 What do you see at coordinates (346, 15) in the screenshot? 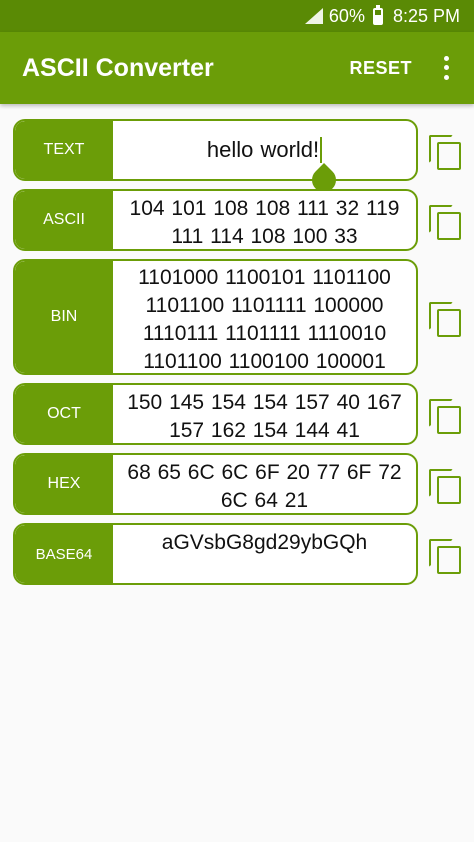
I see `battery-percent: 60%` at bounding box center [346, 15].